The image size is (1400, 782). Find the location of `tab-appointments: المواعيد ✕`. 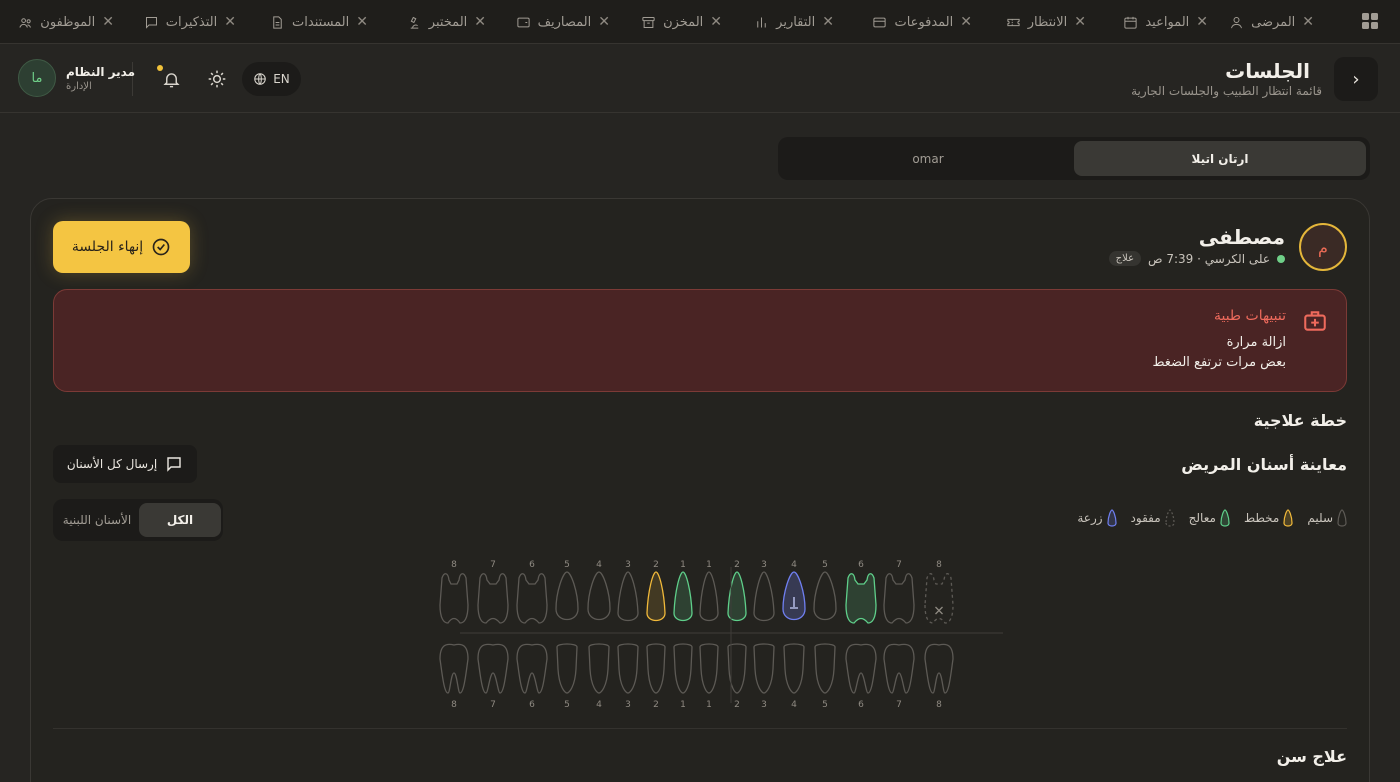

tab-appointments: المواعيد ✕ is located at coordinates (1165, 22).